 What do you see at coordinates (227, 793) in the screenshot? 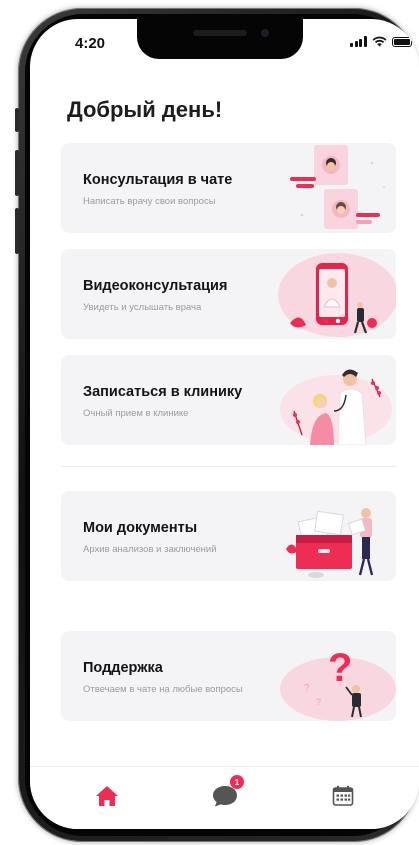
I see `tab-chat: 1` at bounding box center [227, 793].